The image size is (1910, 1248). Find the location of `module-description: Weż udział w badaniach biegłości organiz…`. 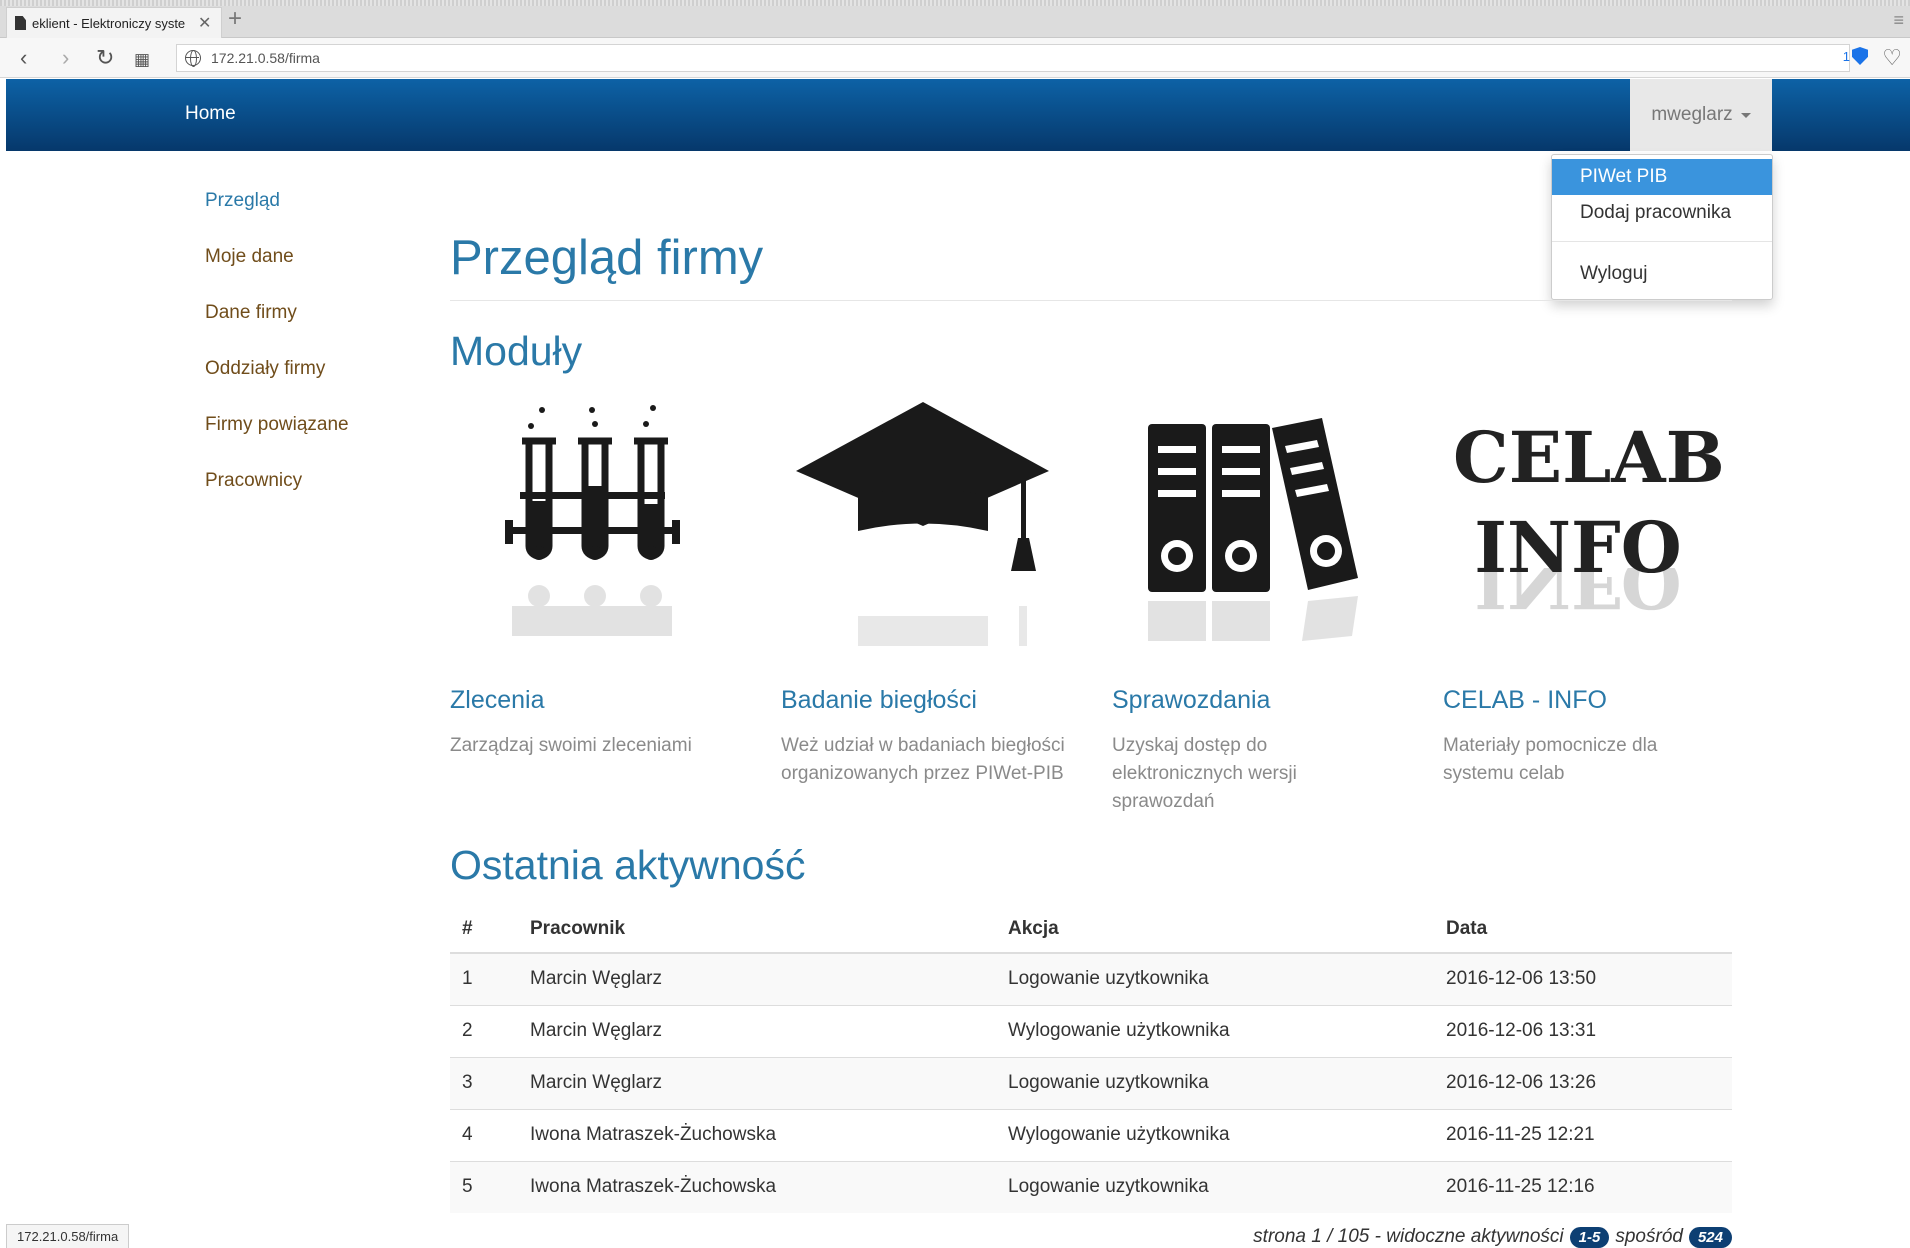

module-description: Weż udział w badaniach biegłości organiz… is located at coordinates (923, 759).